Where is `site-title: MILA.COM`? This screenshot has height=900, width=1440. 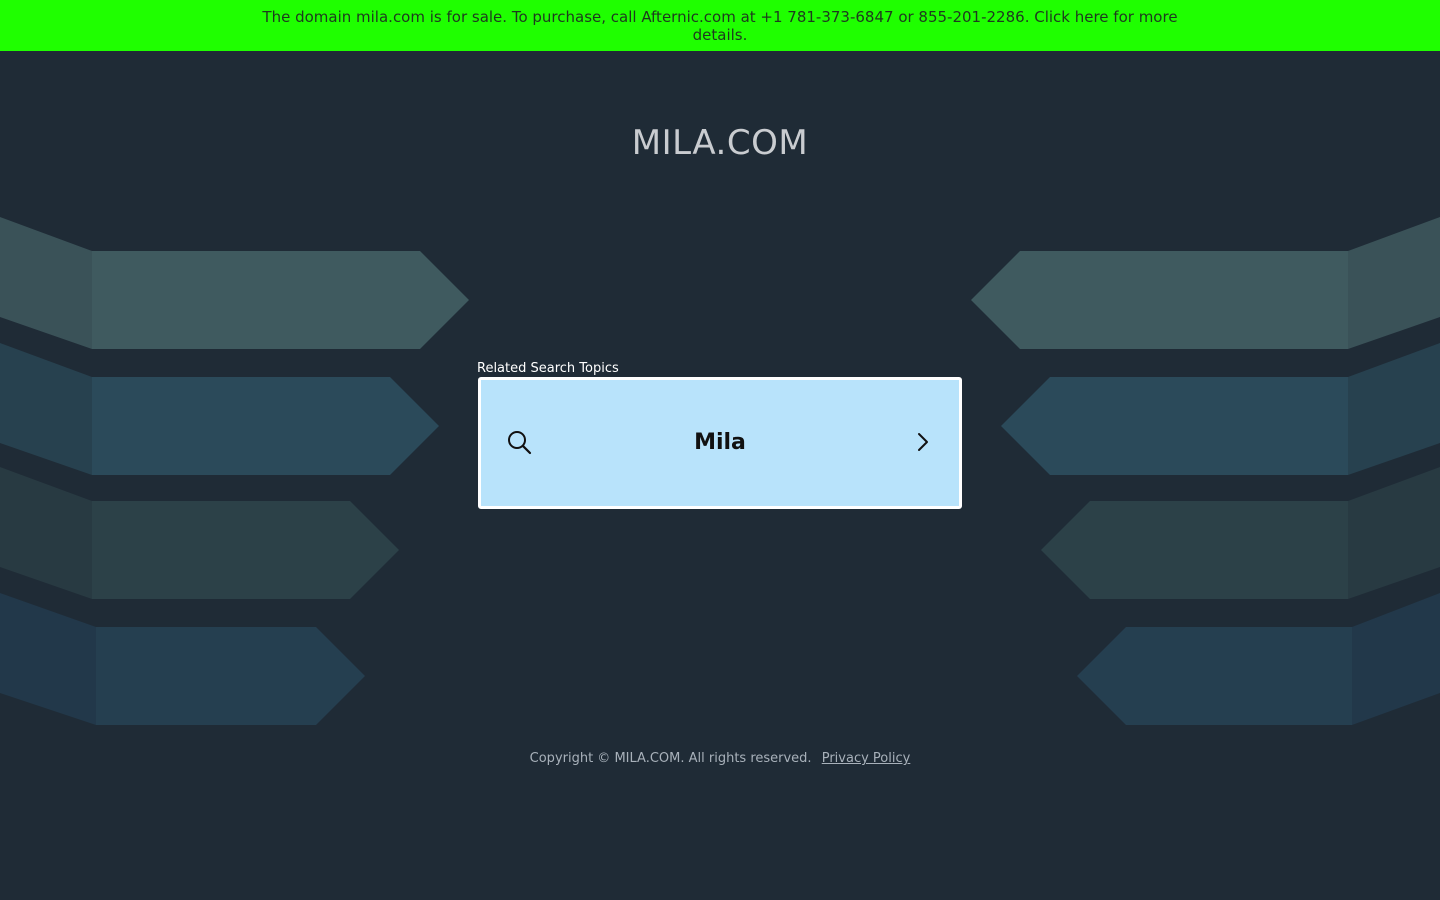
site-title: MILA.COM is located at coordinates (720, 143).